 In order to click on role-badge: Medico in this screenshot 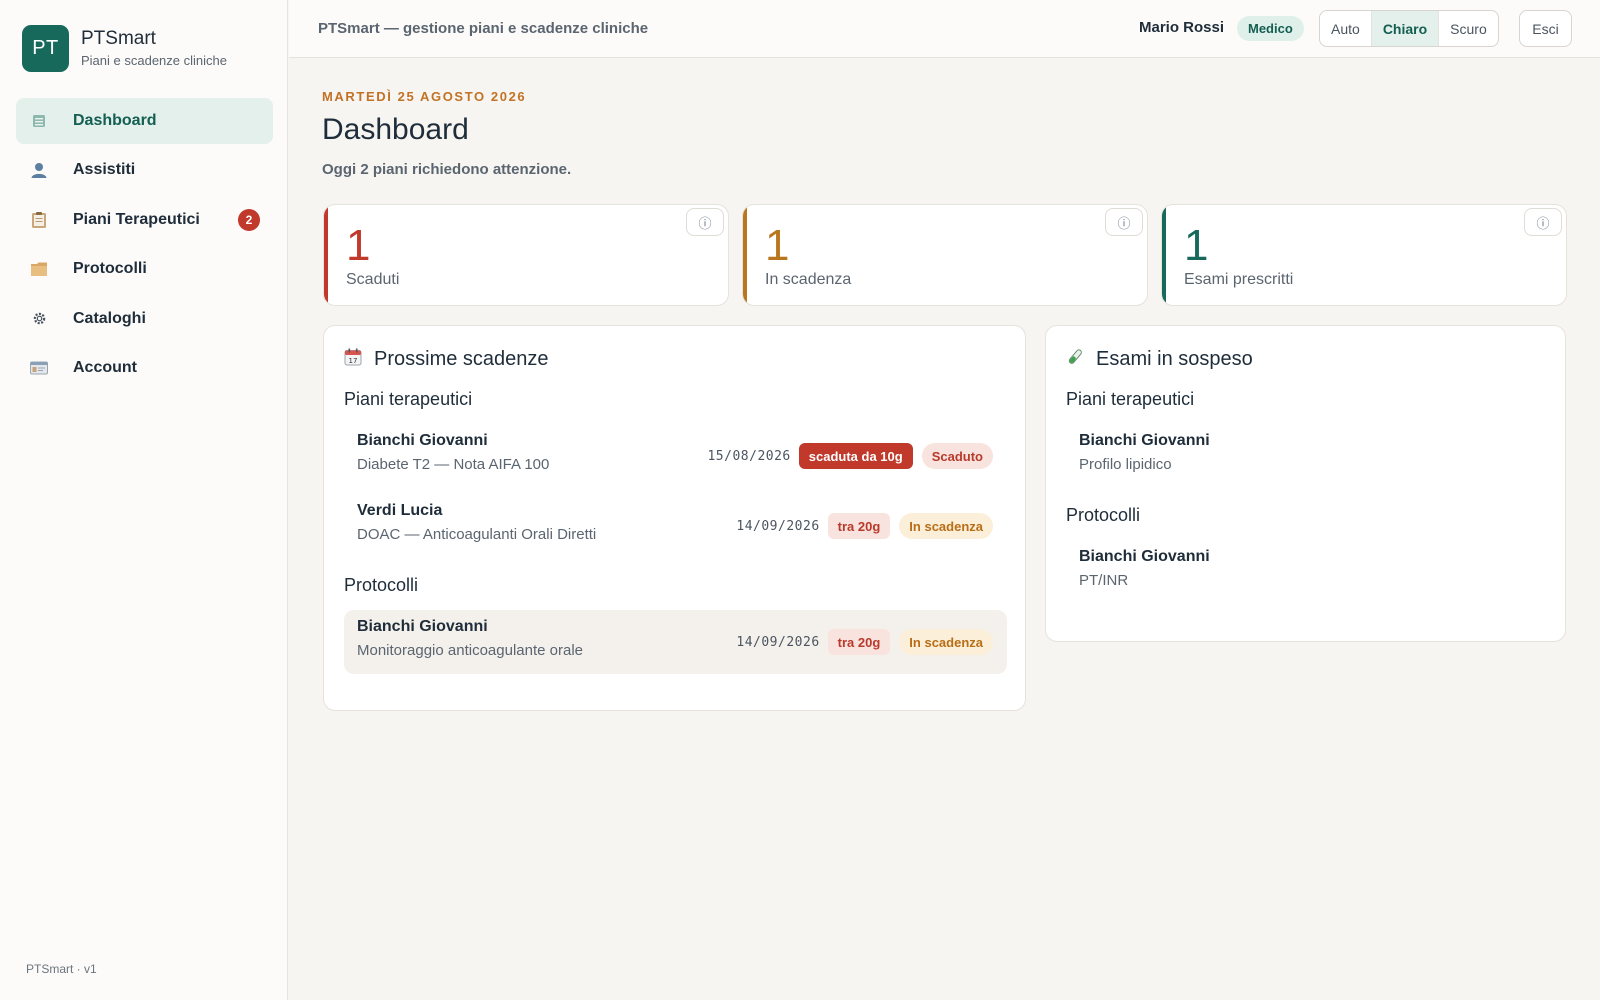, I will do `click(1270, 28)`.